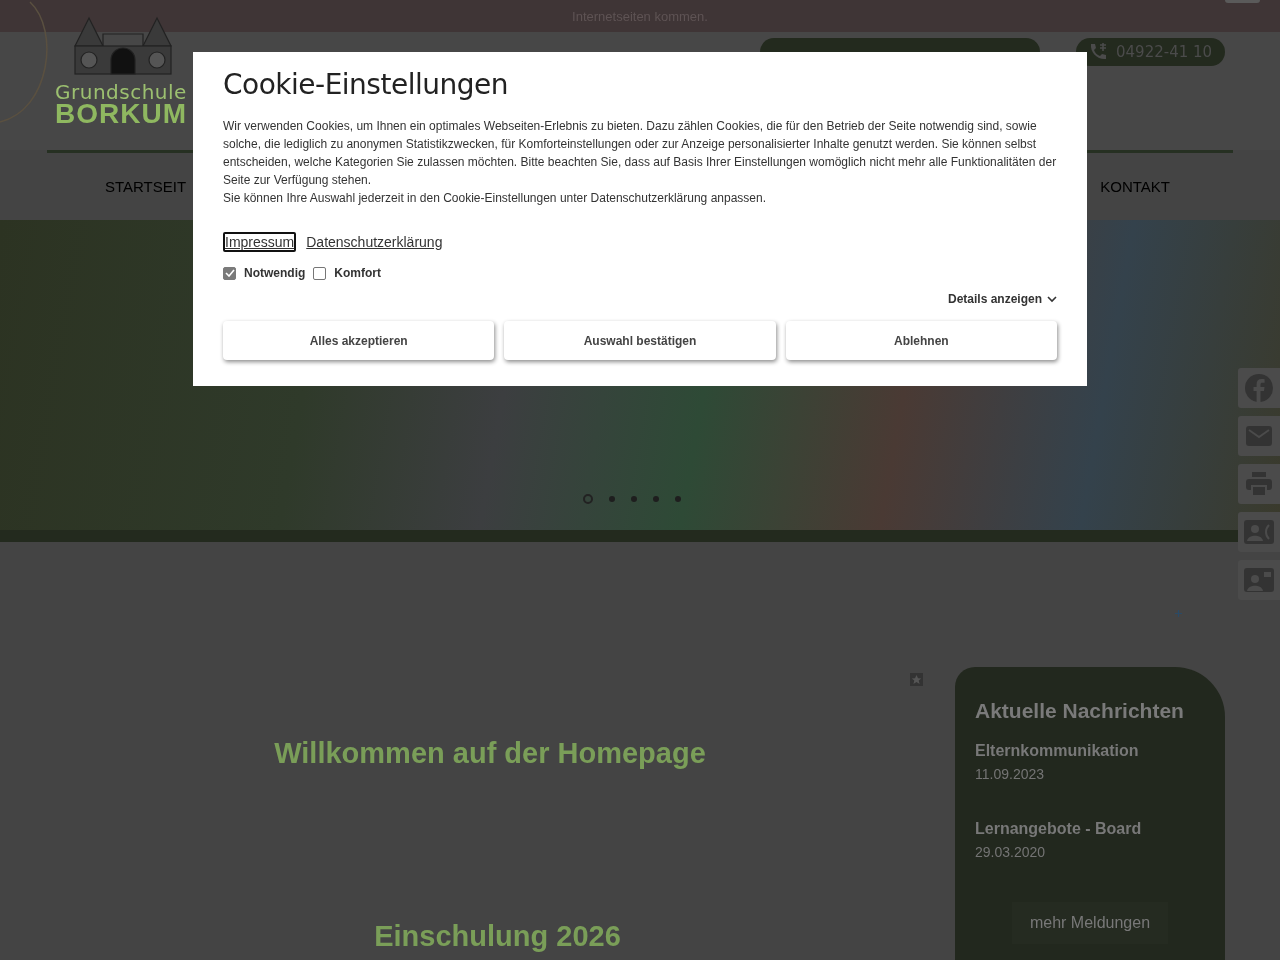  Describe the element at coordinates (1178, 613) in the screenshot. I see `plus-icon` at that location.